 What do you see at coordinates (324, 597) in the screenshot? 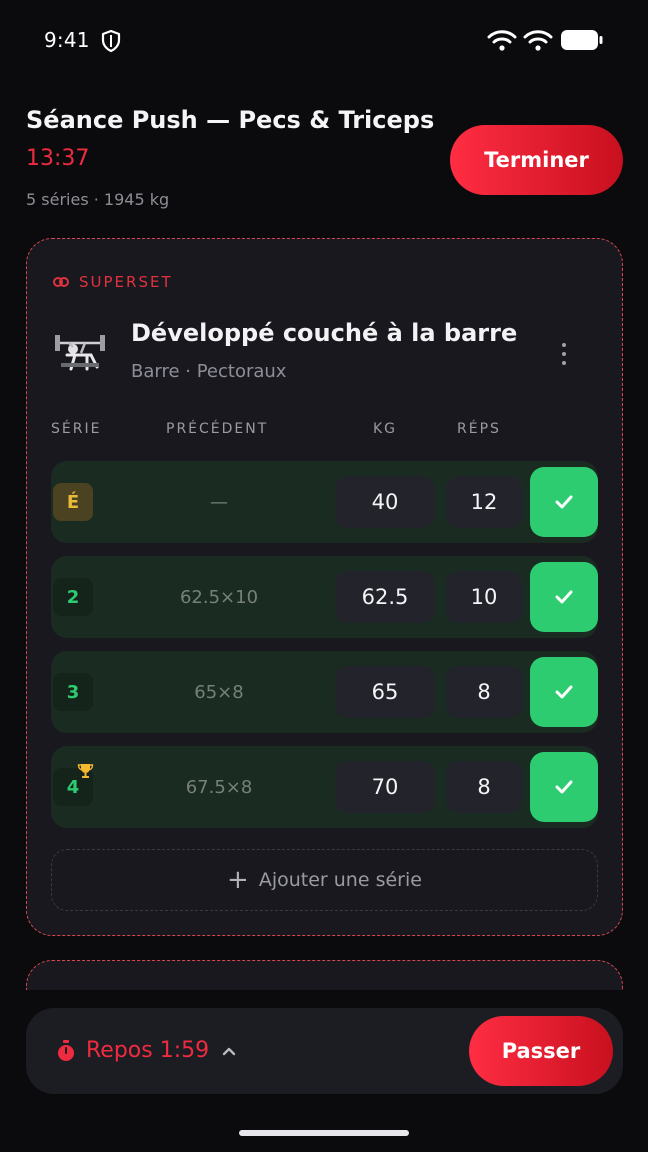
I see `set-row: 2 62.5×10 62.5 10` at bounding box center [324, 597].